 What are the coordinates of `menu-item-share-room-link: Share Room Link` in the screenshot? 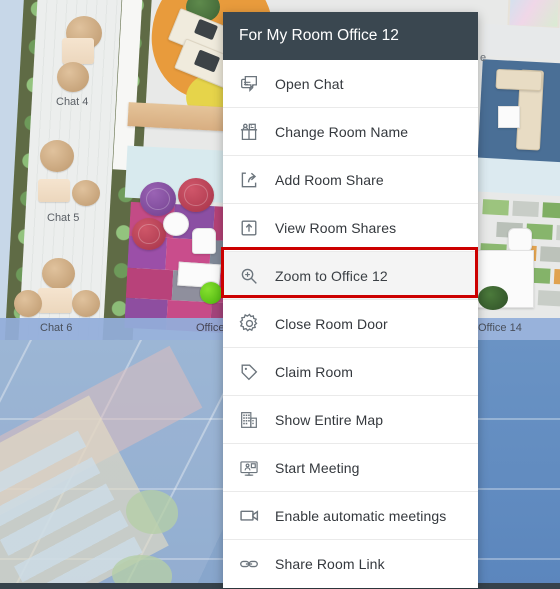 It's located at (350, 564).